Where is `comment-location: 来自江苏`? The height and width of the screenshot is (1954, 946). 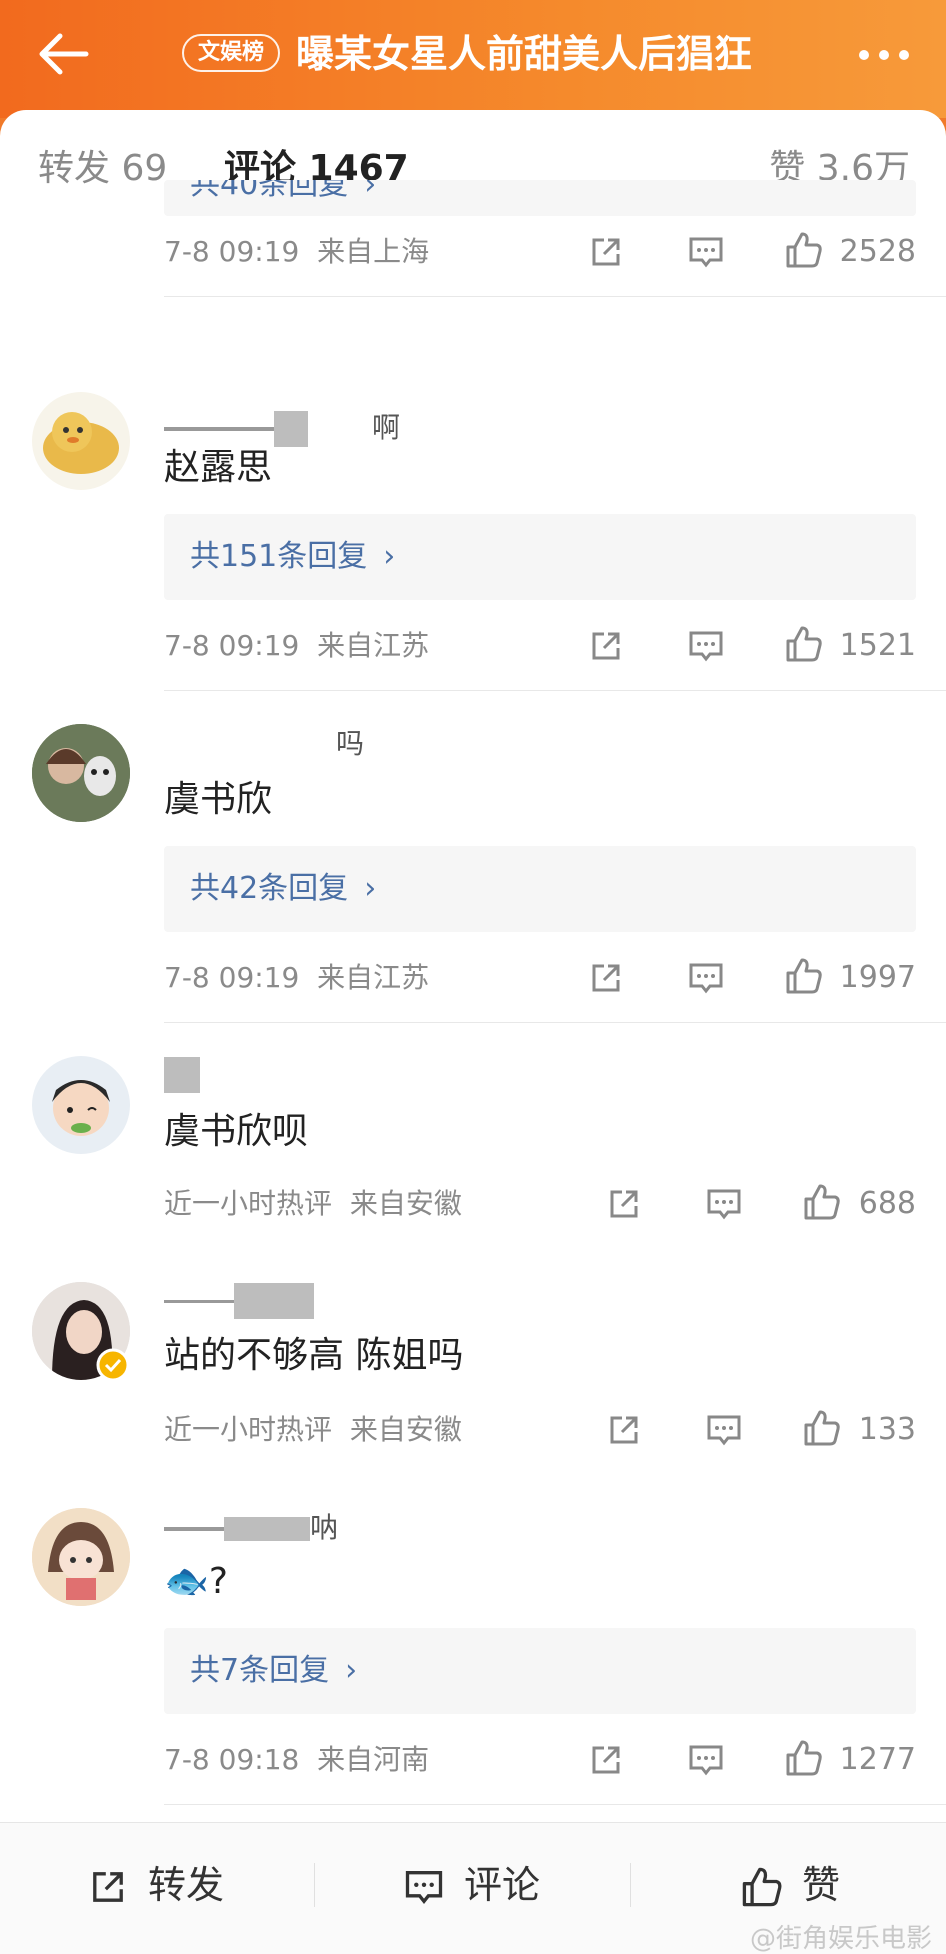 comment-location: 来自江苏 is located at coordinates (373, 645).